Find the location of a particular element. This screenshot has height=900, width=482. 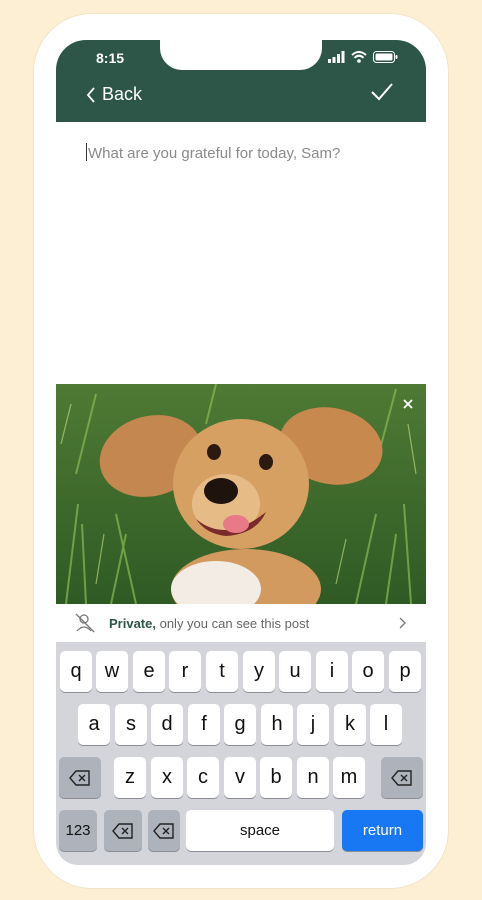

battery-icon is located at coordinates (385, 57).